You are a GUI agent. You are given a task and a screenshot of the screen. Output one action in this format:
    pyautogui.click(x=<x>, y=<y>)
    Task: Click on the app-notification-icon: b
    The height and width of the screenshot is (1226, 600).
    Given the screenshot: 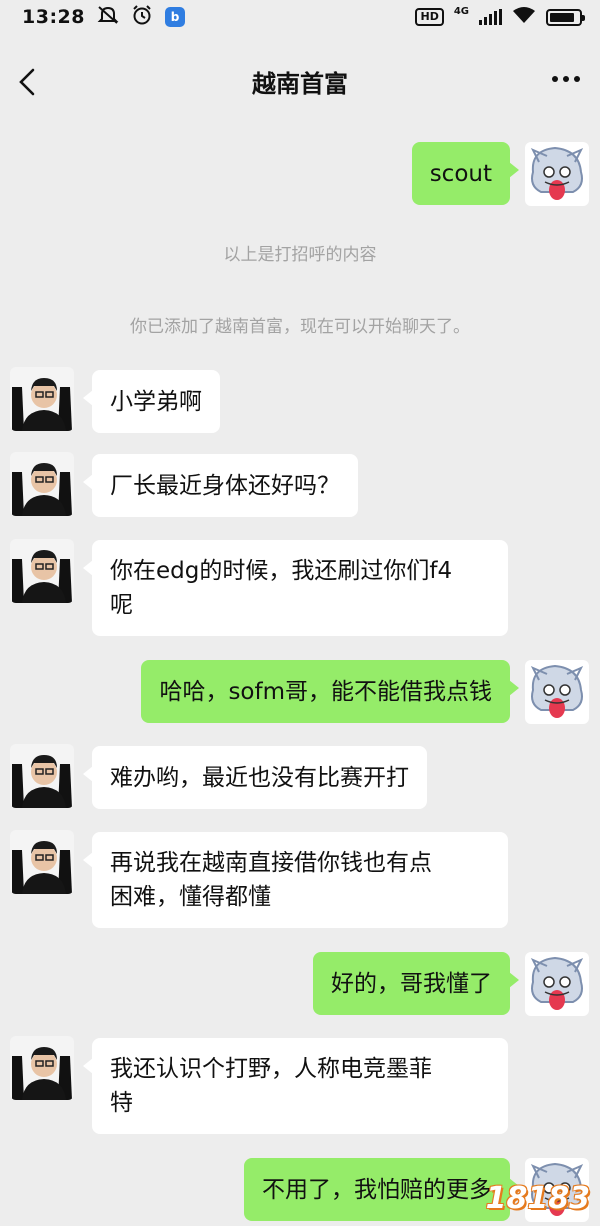 What is the action you would take?
    pyautogui.click(x=174, y=17)
    